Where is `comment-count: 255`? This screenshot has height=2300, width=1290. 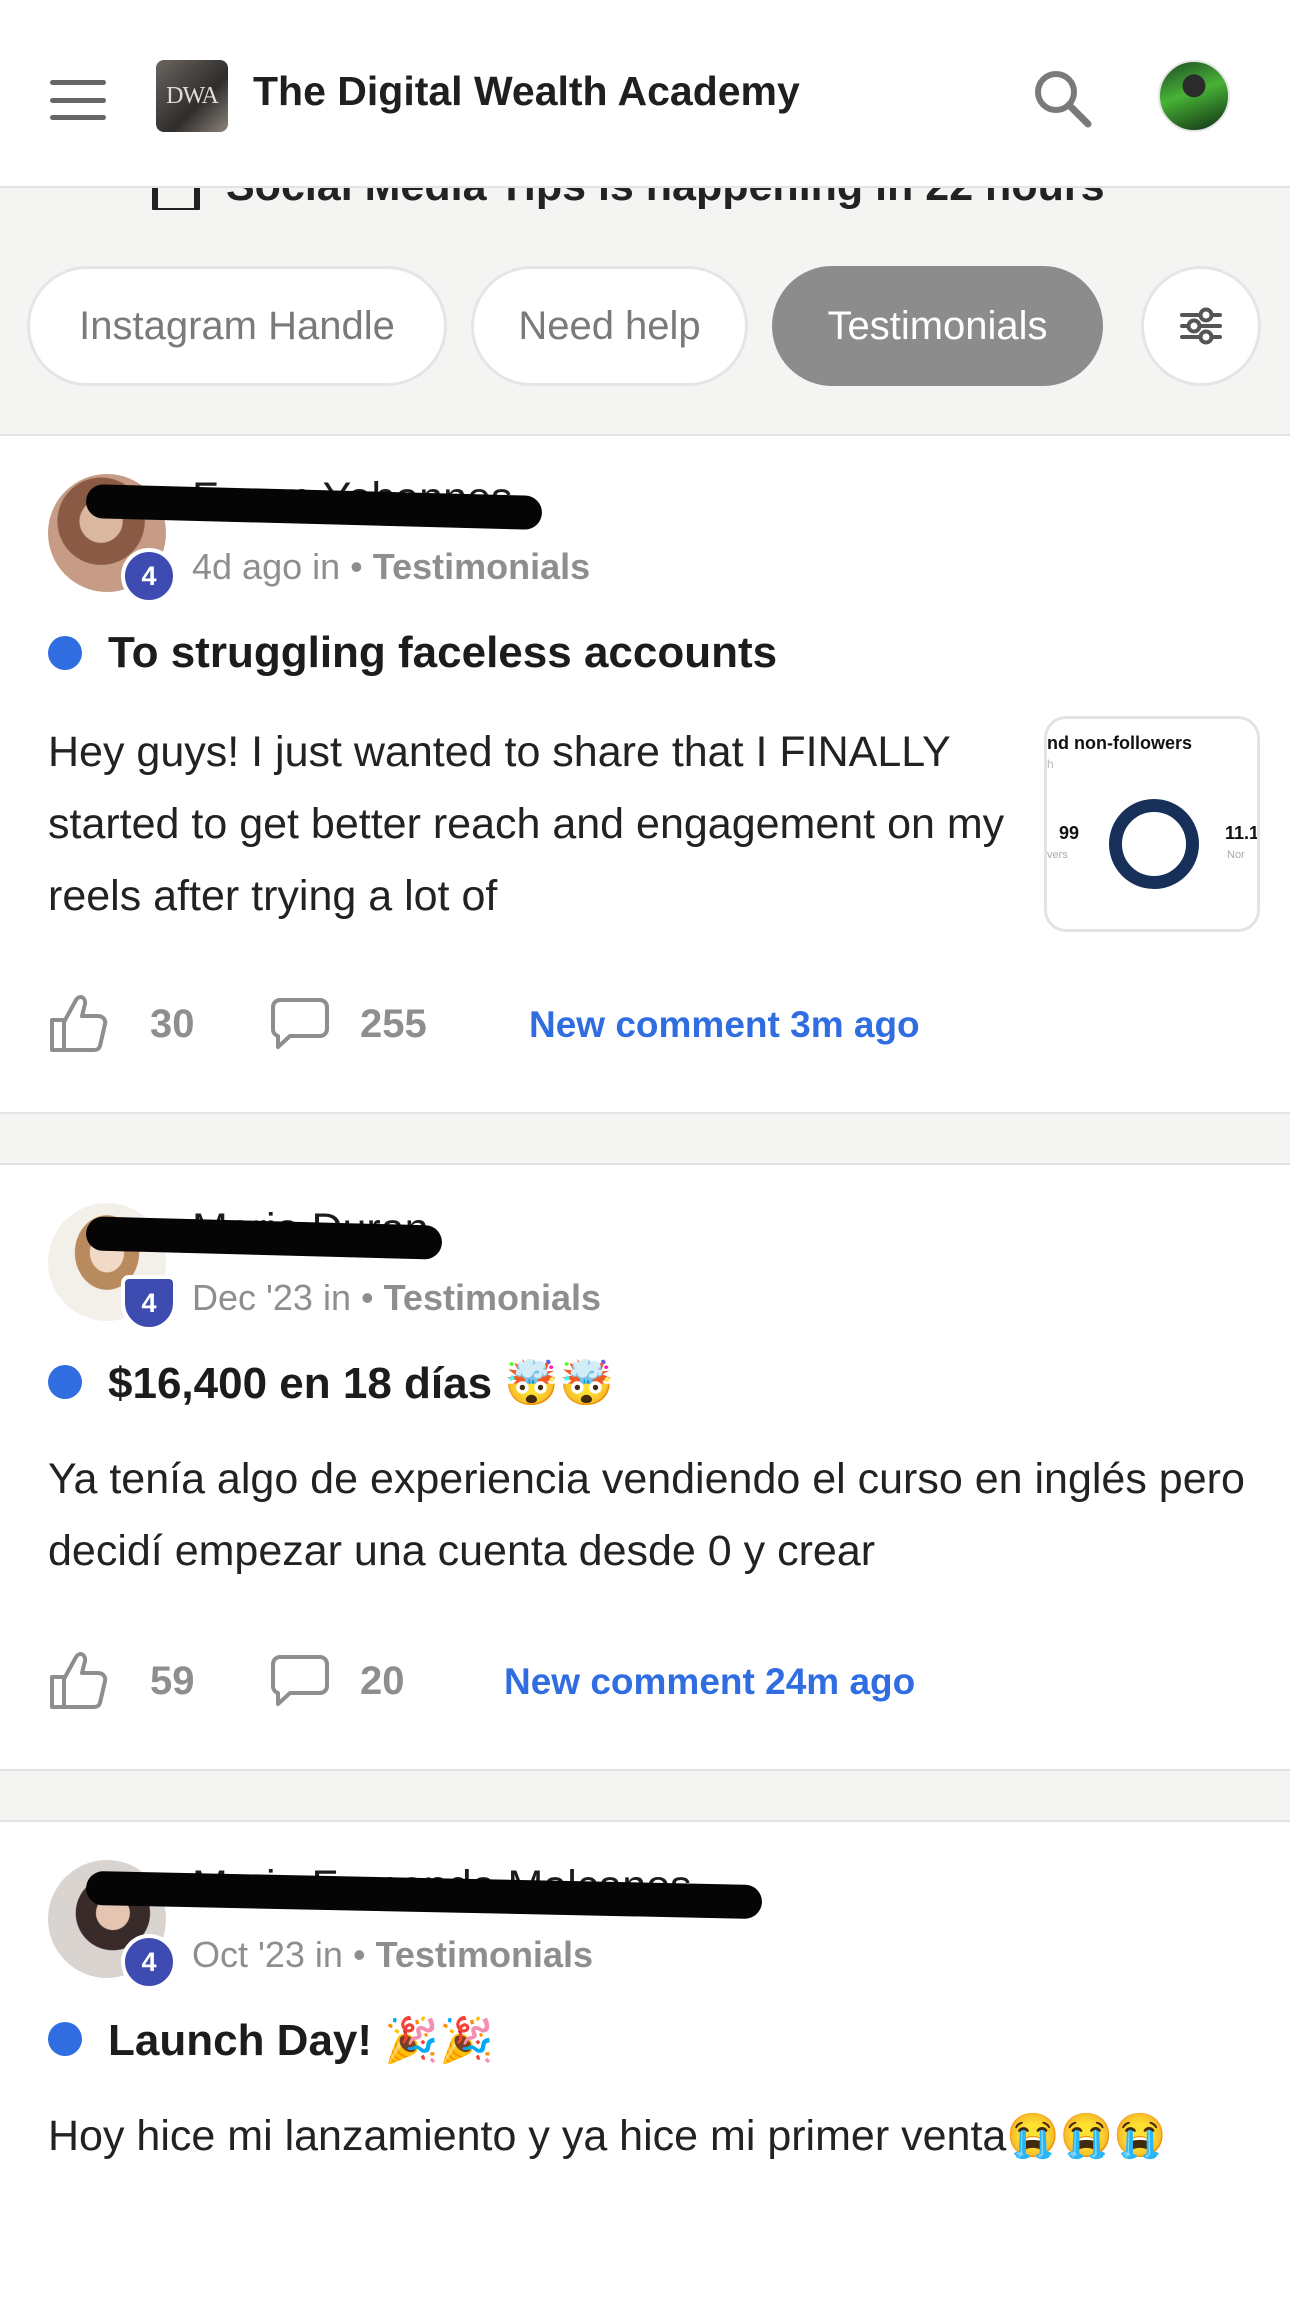 comment-count: 255 is located at coordinates (393, 1024).